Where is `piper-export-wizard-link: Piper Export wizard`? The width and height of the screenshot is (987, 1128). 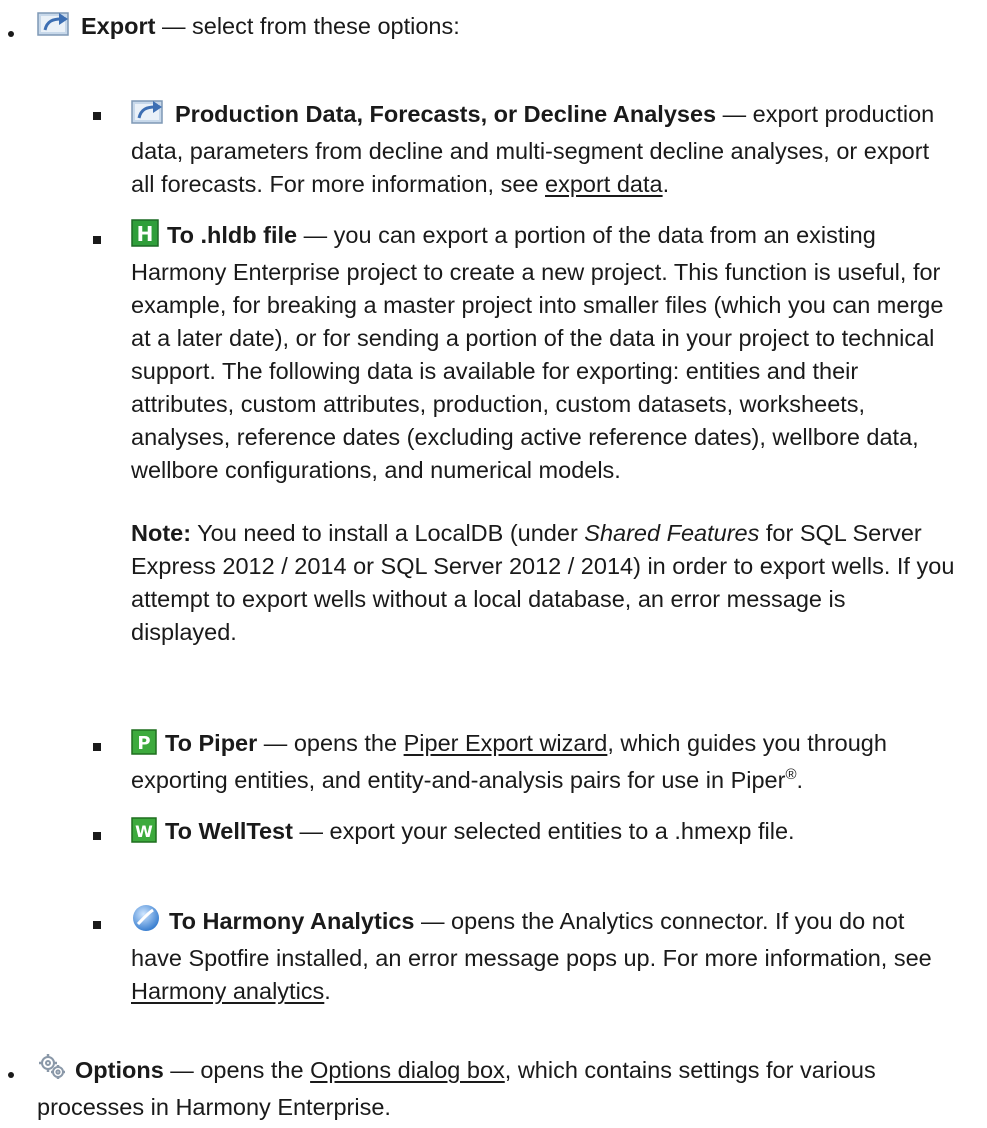
piper-export-wizard-link: Piper Export wizard is located at coordinates (506, 743).